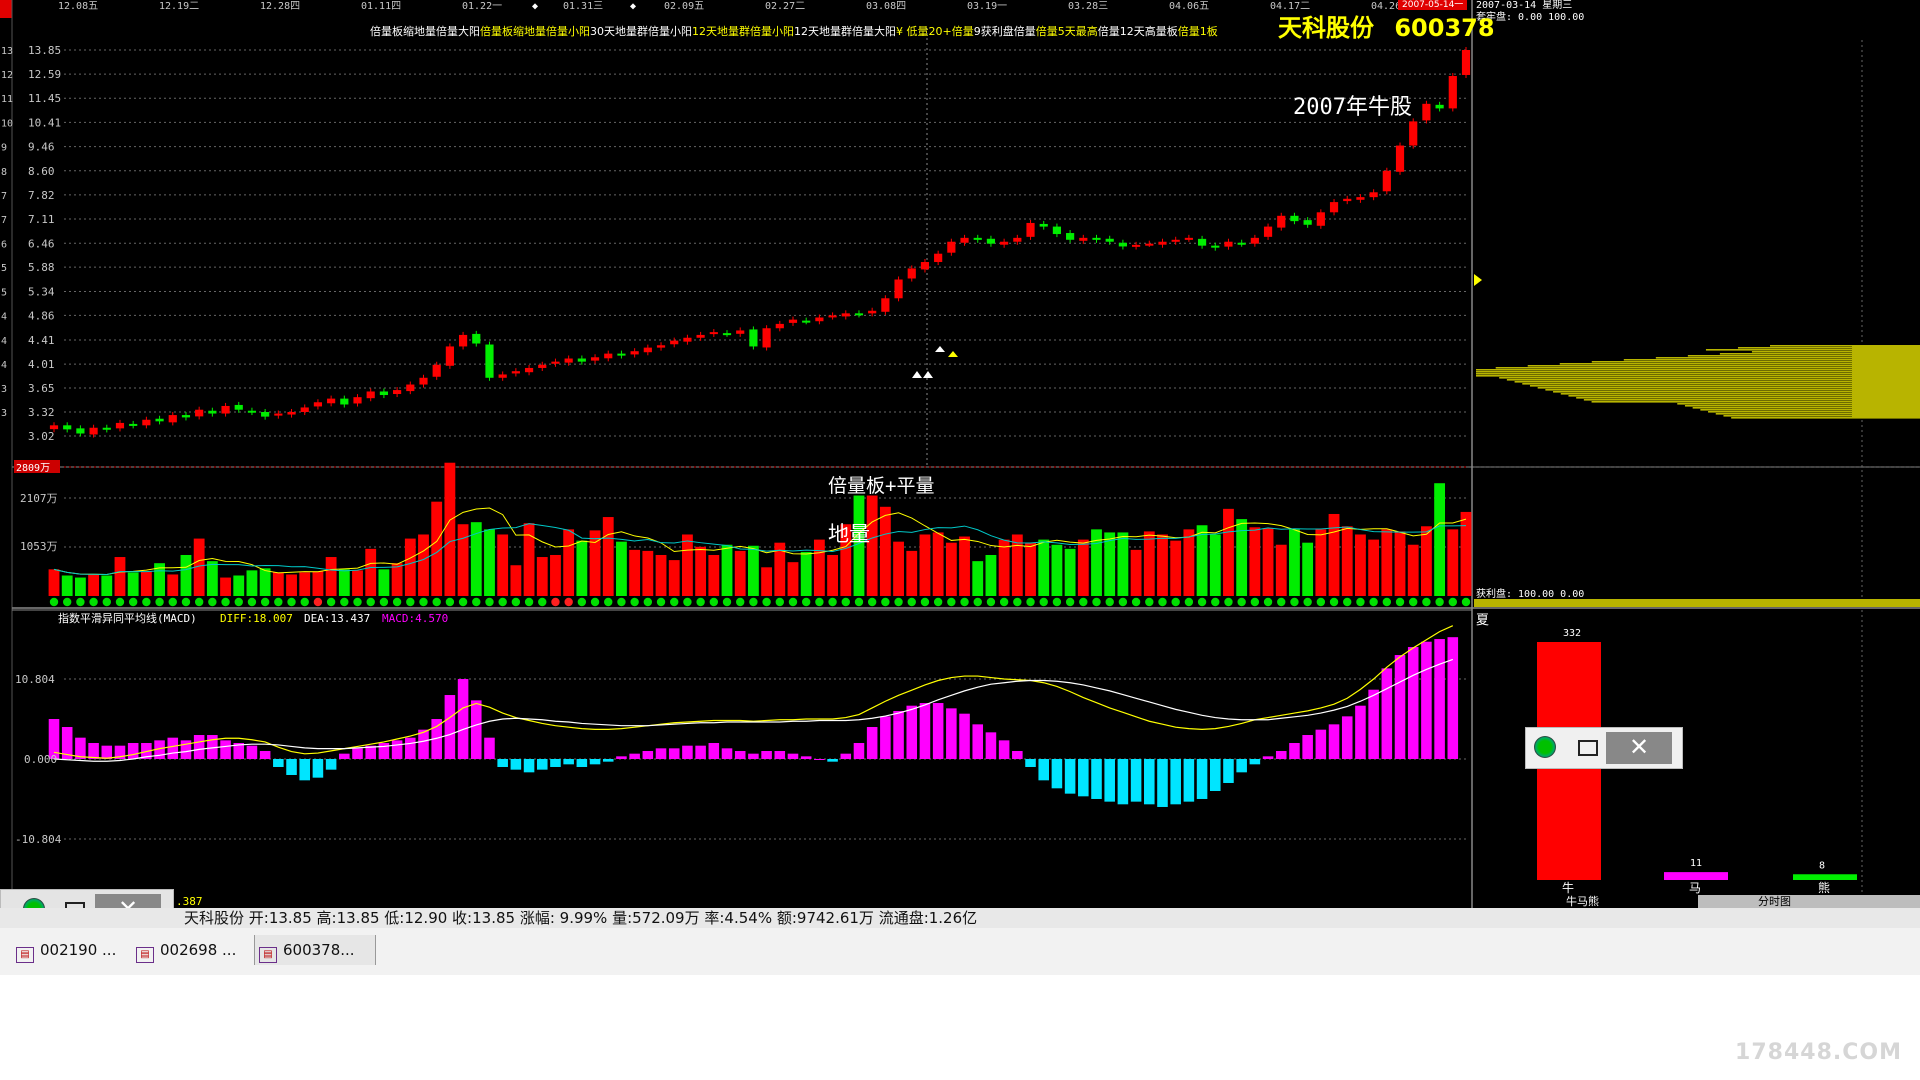  I want to click on price-label: 12.59, so click(44, 74).